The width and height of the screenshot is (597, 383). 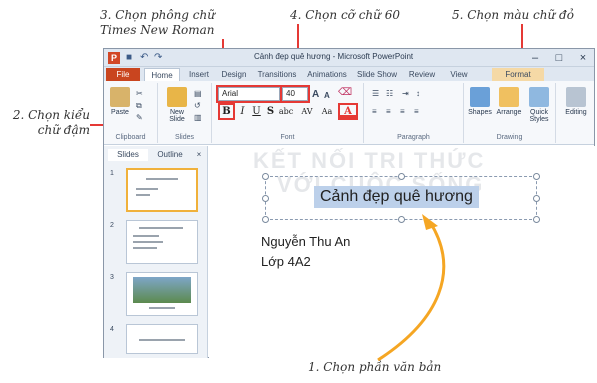 I want to click on thumb-photo, so click(x=162, y=290).